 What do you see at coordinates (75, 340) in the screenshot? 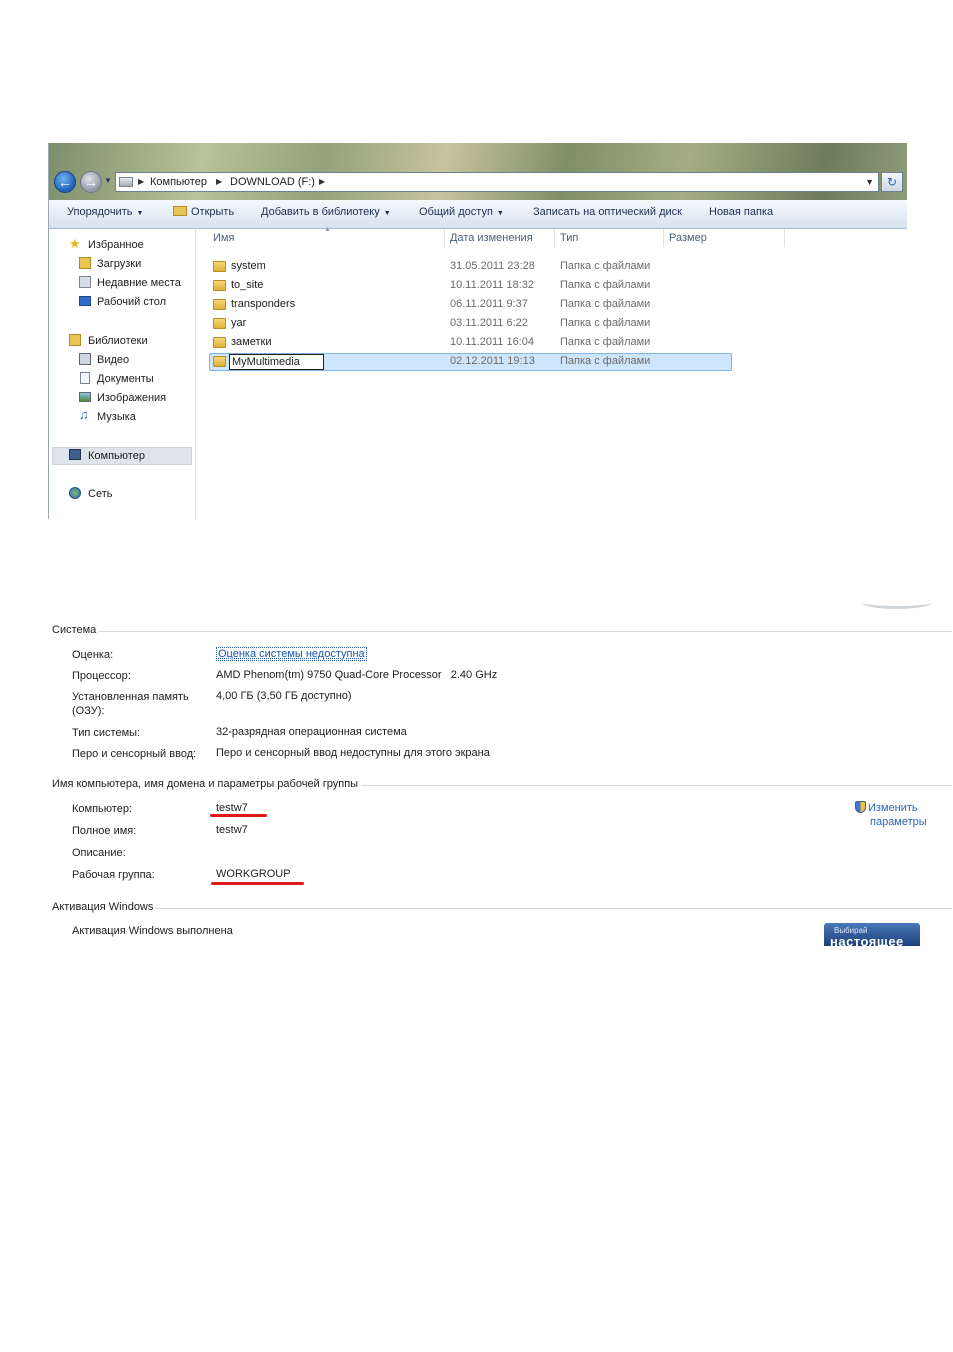
I see `libraries-icon` at bounding box center [75, 340].